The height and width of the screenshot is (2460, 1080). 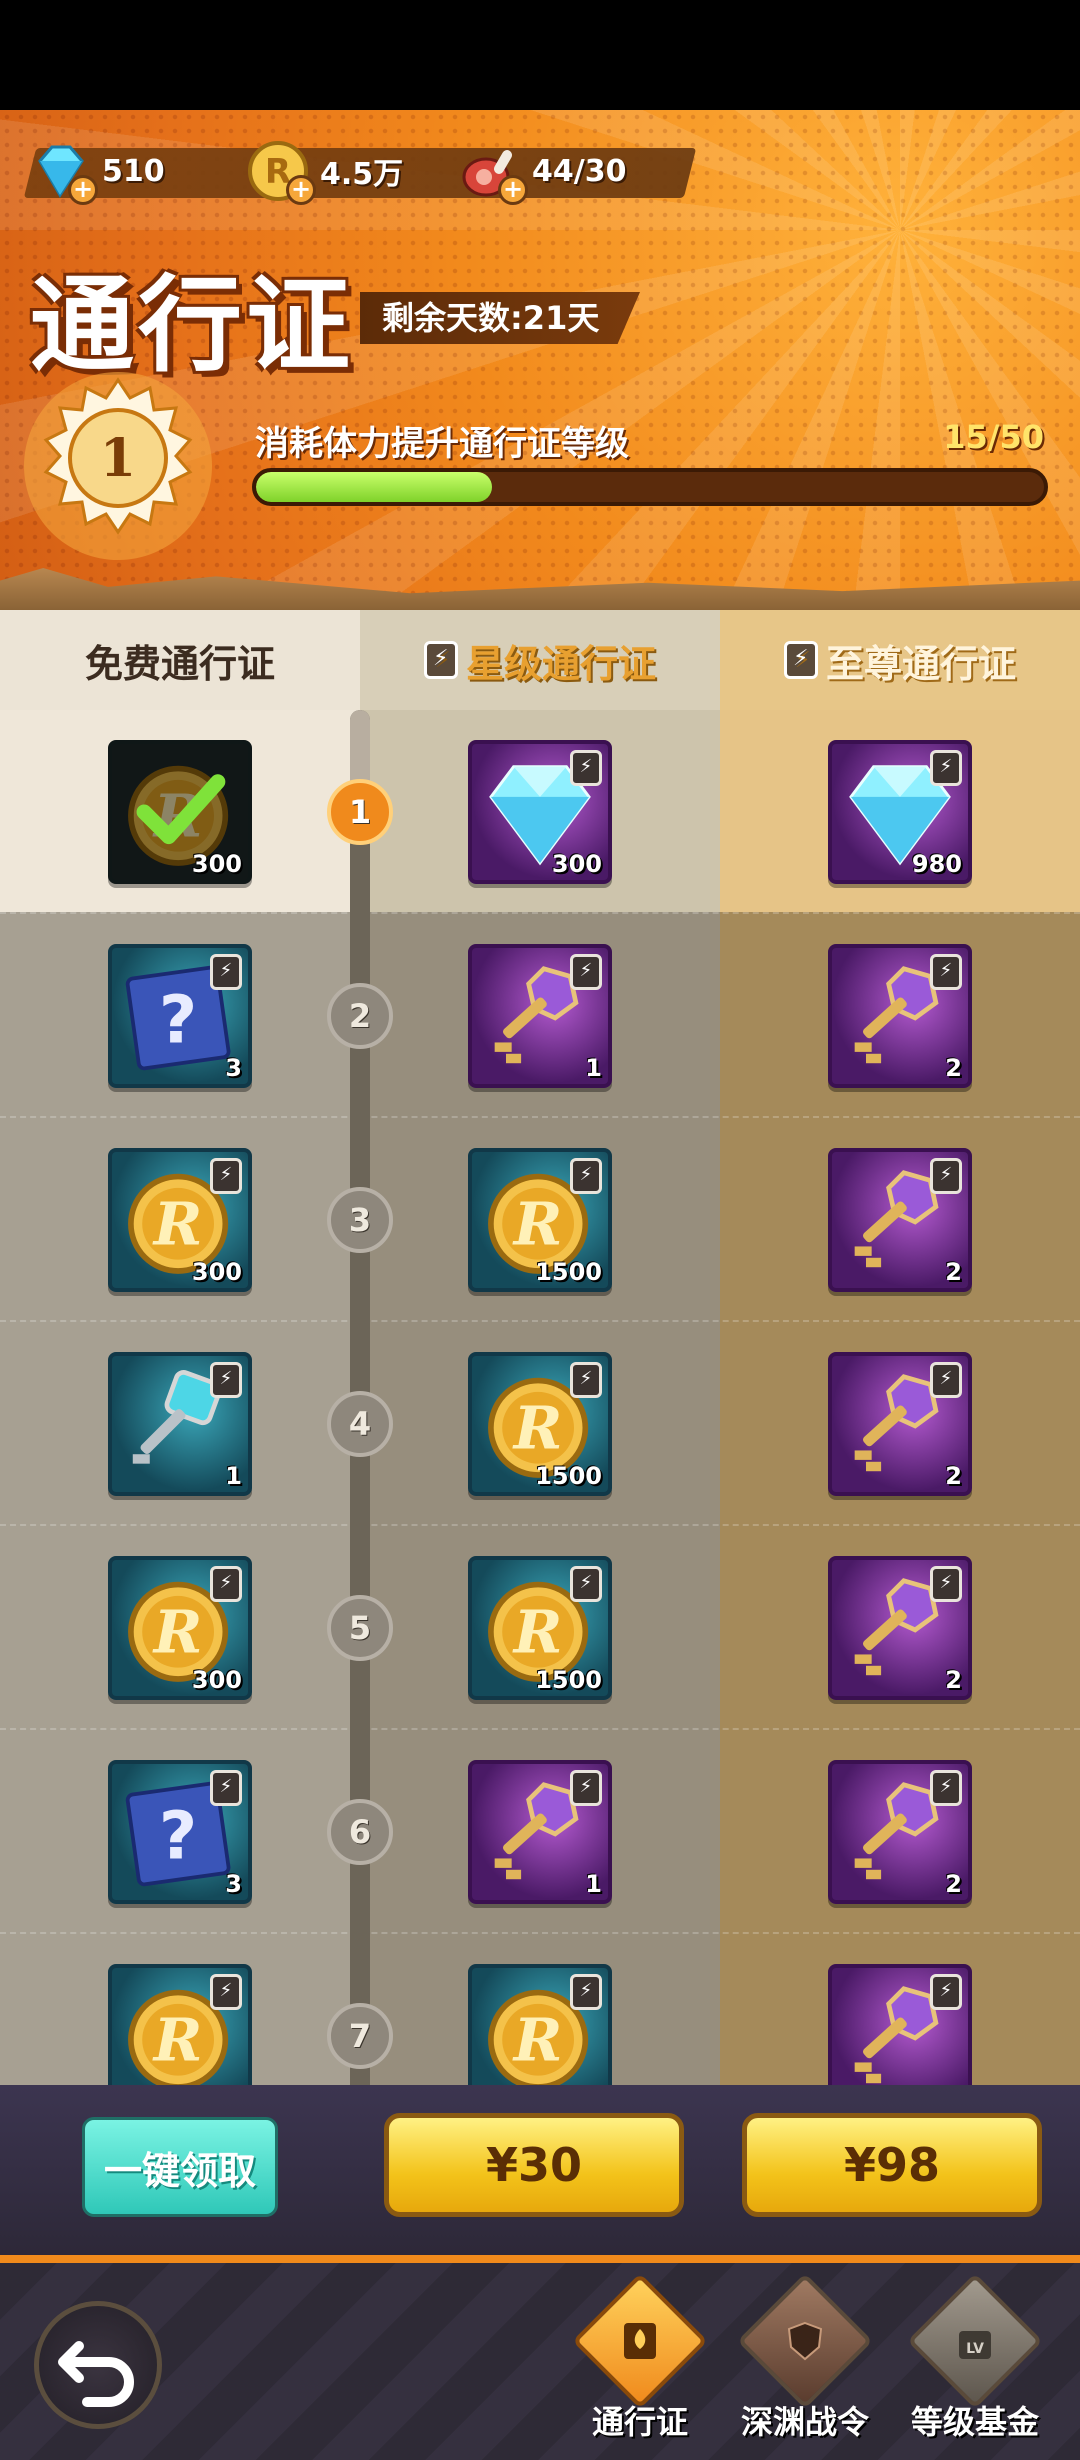 What do you see at coordinates (534, 2165) in the screenshot?
I see `buy-star-pass-button: ¥30` at bounding box center [534, 2165].